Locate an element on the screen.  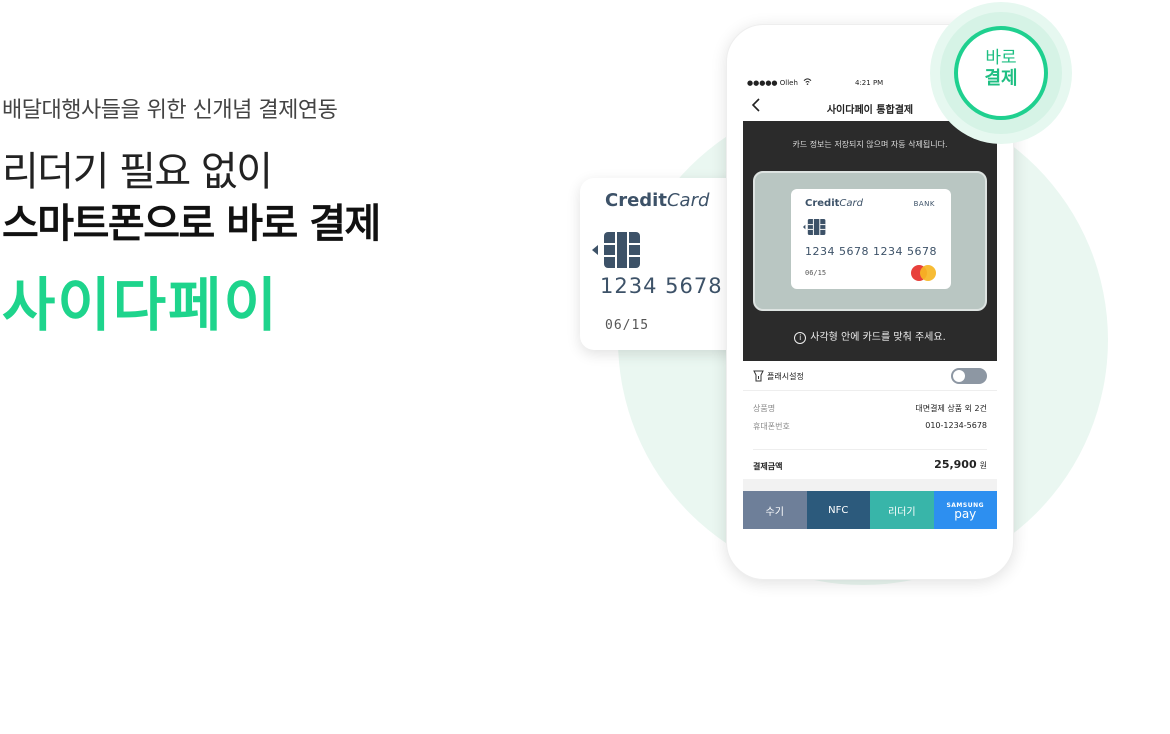
tab-nfc: NFC is located at coordinates (838, 510).